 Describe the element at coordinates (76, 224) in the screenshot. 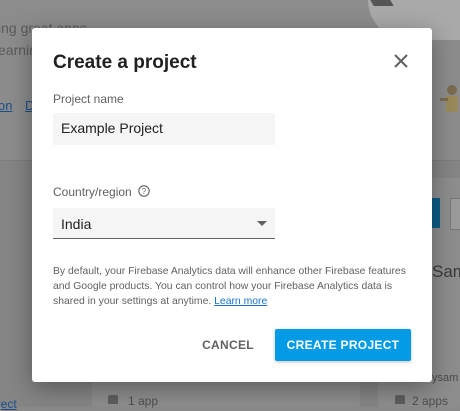

I see `country-region-value: India` at that location.